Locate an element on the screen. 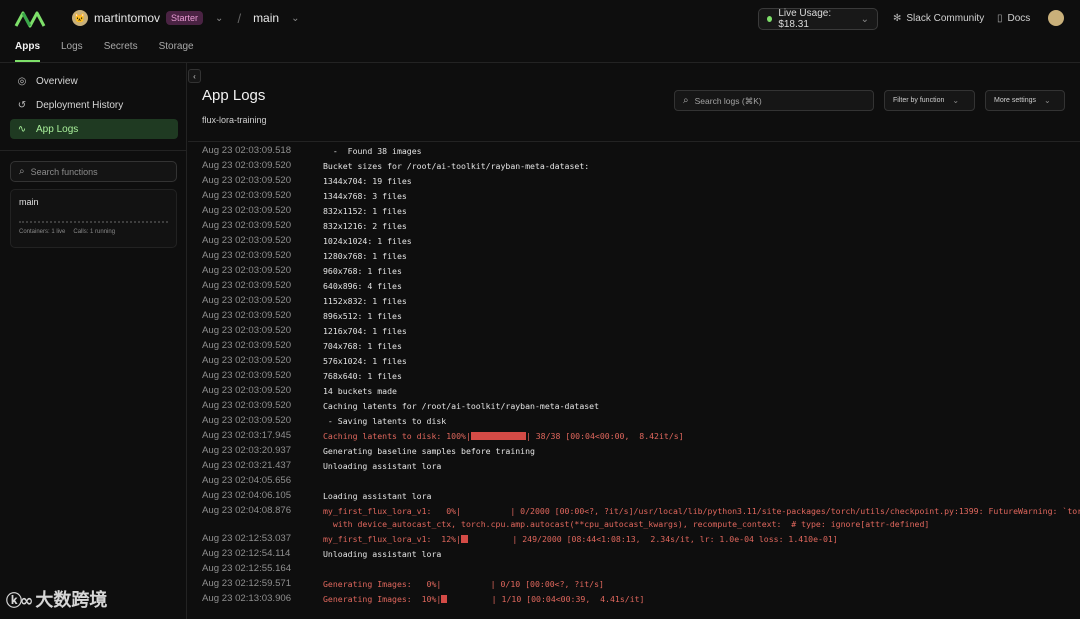  collapse-sidebar-button: ‹ is located at coordinates (194, 76).